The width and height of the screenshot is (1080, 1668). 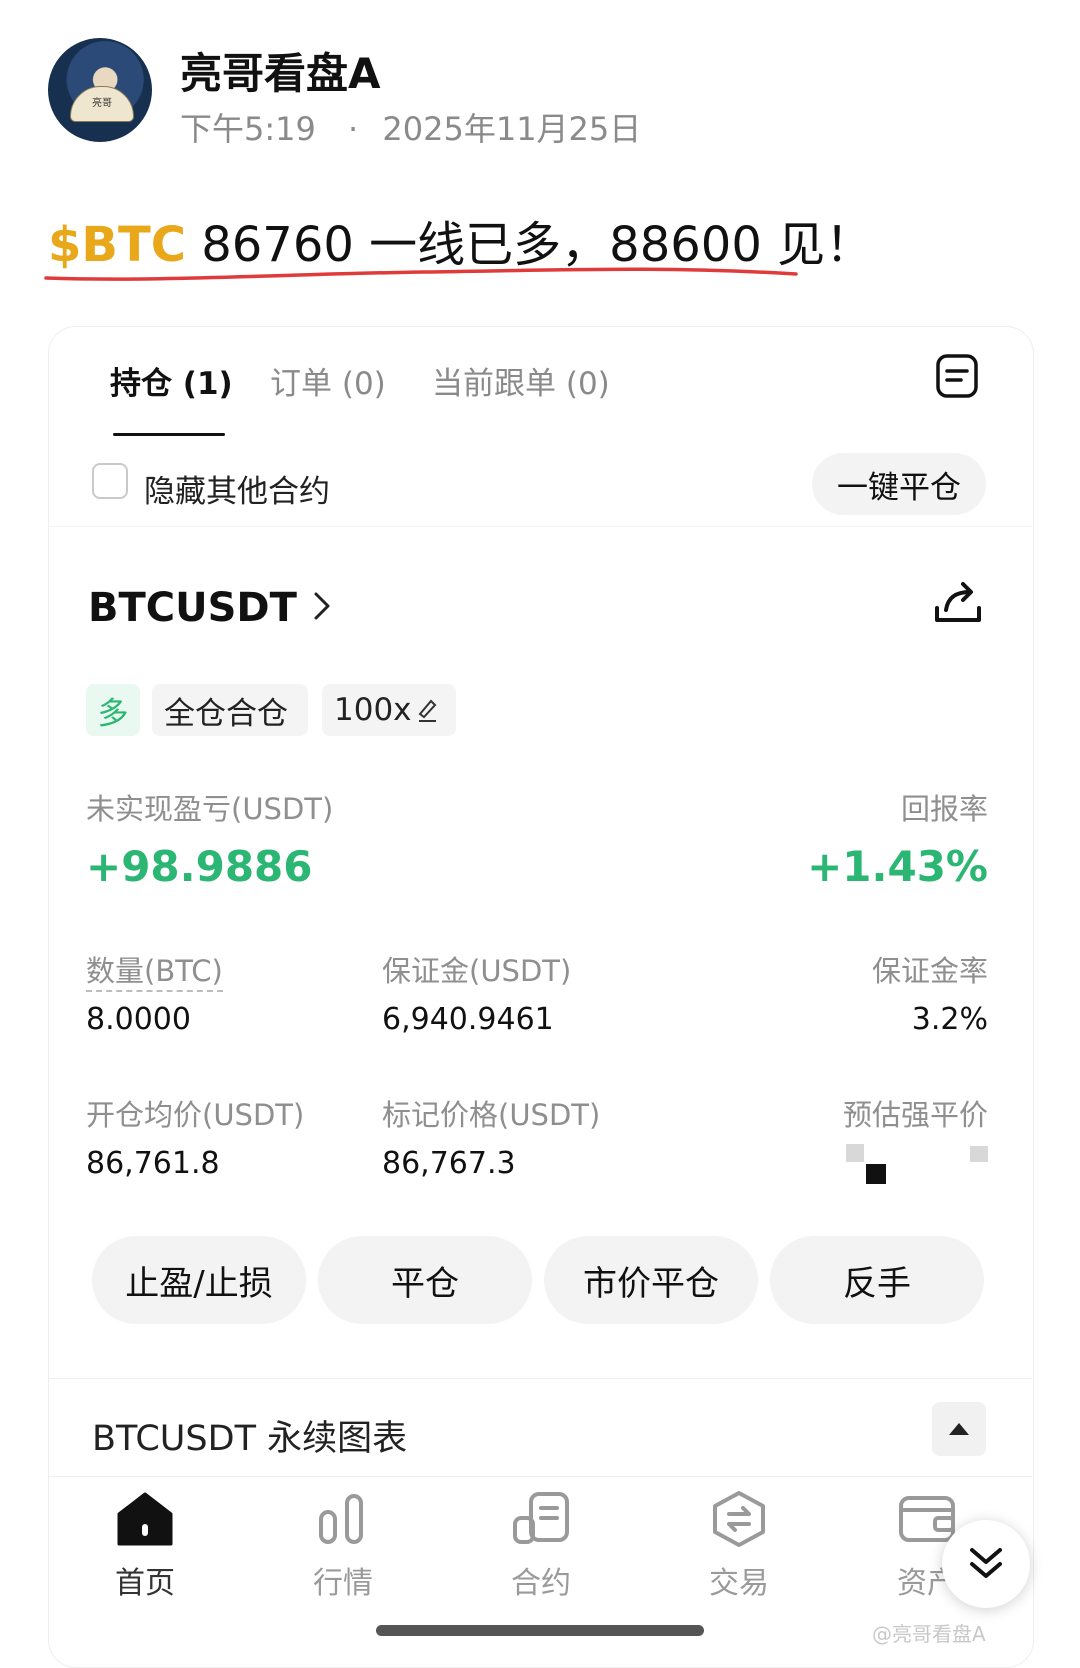 What do you see at coordinates (540, 1630) in the screenshot?
I see `home-indicator` at bounding box center [540, 1630].